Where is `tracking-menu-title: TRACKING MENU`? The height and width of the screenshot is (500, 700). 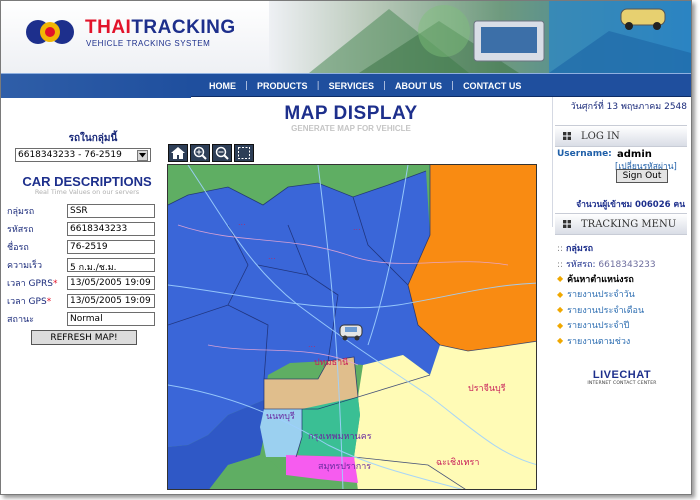
tracking-menu-title: TRACKING MENU is located at coordinates (629, 224).